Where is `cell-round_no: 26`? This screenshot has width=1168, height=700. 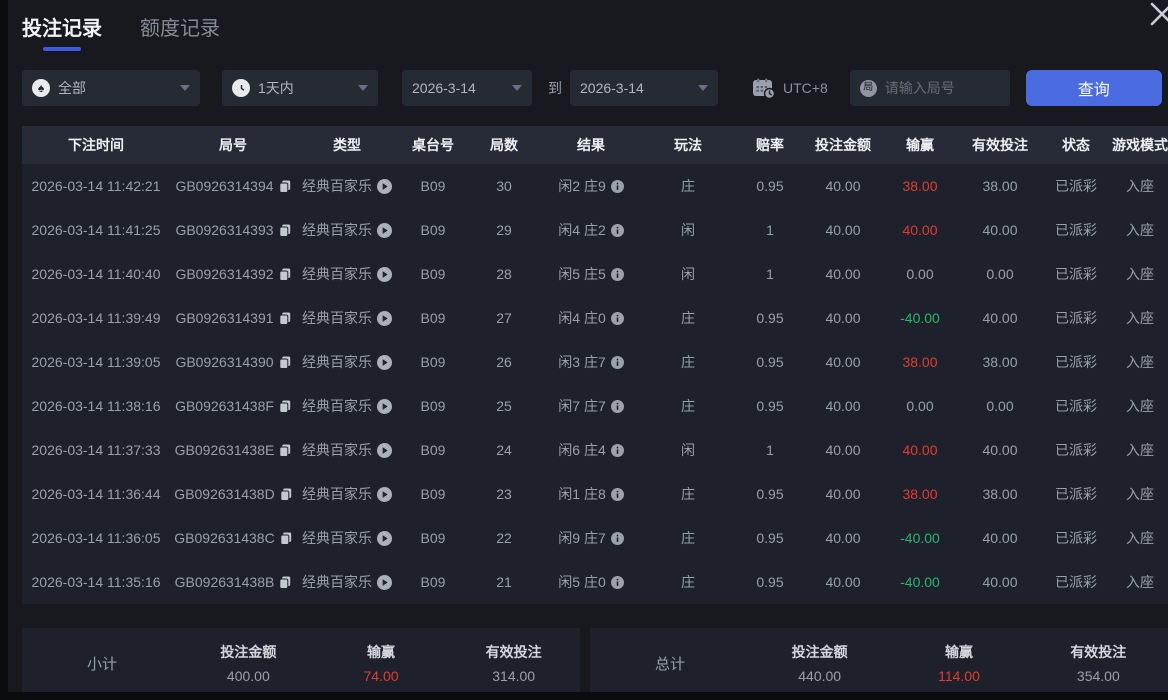 cell-round_no: 26 is located at coordinates (504, 362).